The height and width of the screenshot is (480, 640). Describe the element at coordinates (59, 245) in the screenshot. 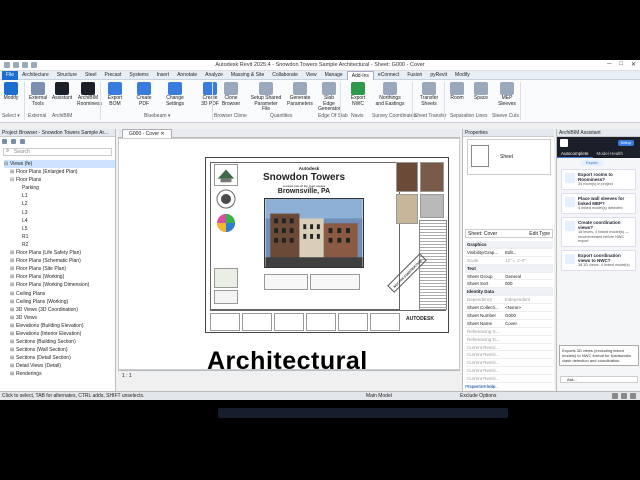

I see `browser-node: R2` at that location.